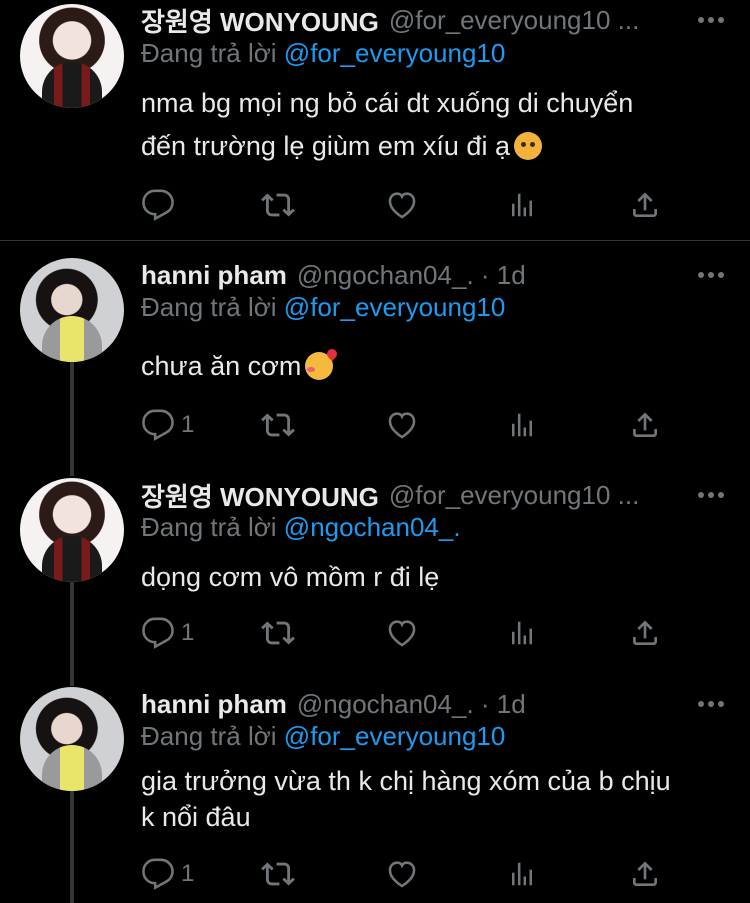  I want to click on tweet-text-line: chưa ăn cơm, so click(221, 366).